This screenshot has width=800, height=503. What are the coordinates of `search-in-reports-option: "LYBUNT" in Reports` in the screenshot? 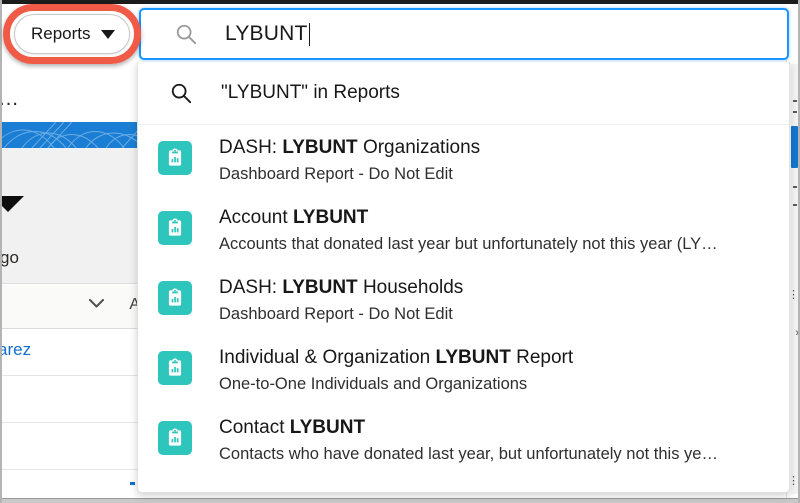 It's located at (463, 93).